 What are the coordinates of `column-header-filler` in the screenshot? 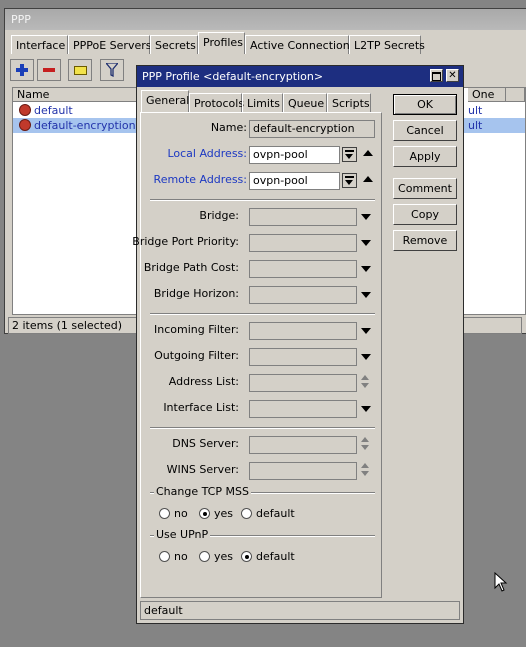 It's located at (515, 95).